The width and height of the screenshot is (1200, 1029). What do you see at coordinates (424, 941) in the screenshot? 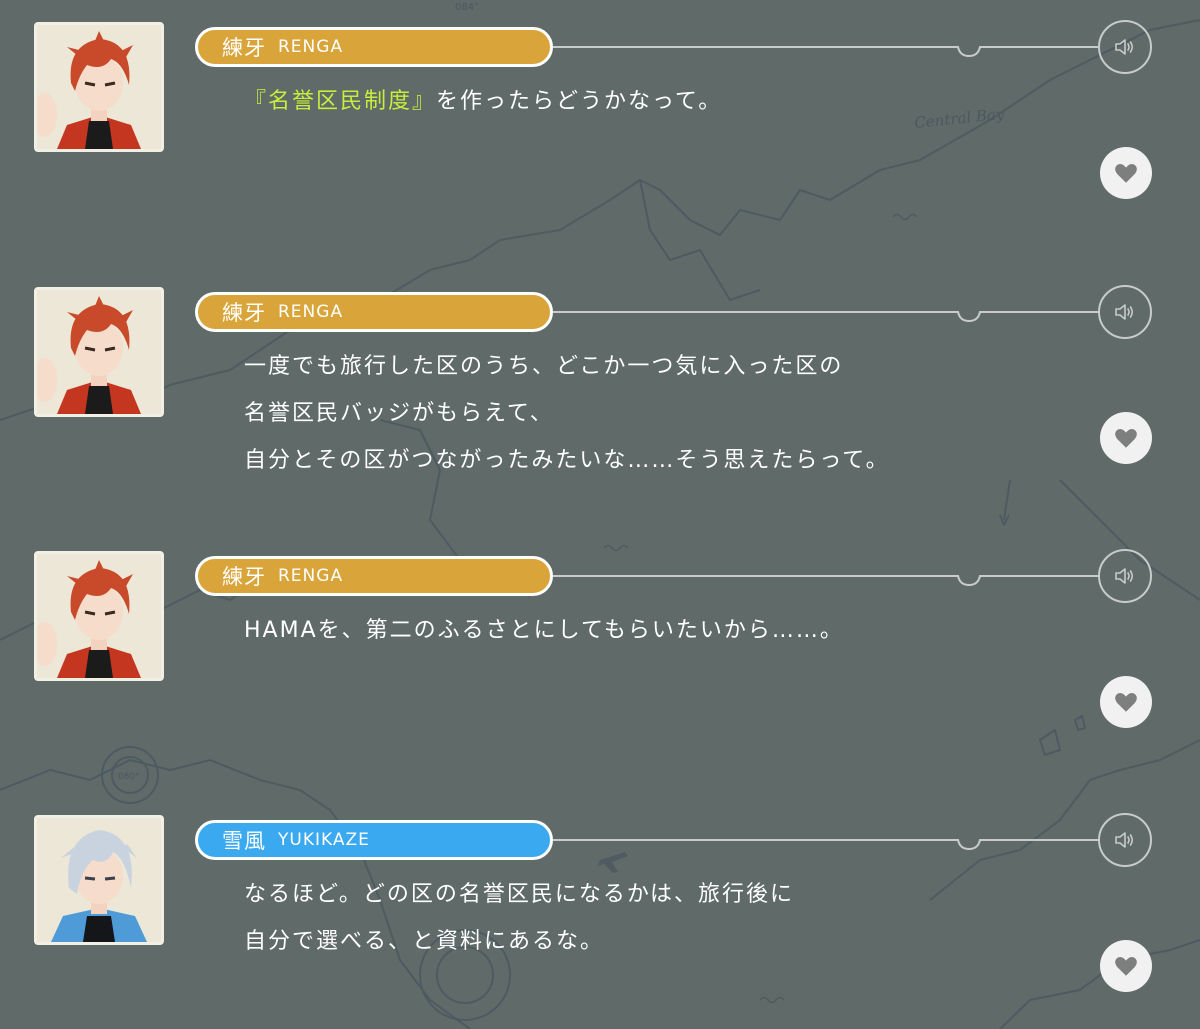
I see `message-line: 自分で選べる、と資料にあるな。` at bounding box center [424, 941].